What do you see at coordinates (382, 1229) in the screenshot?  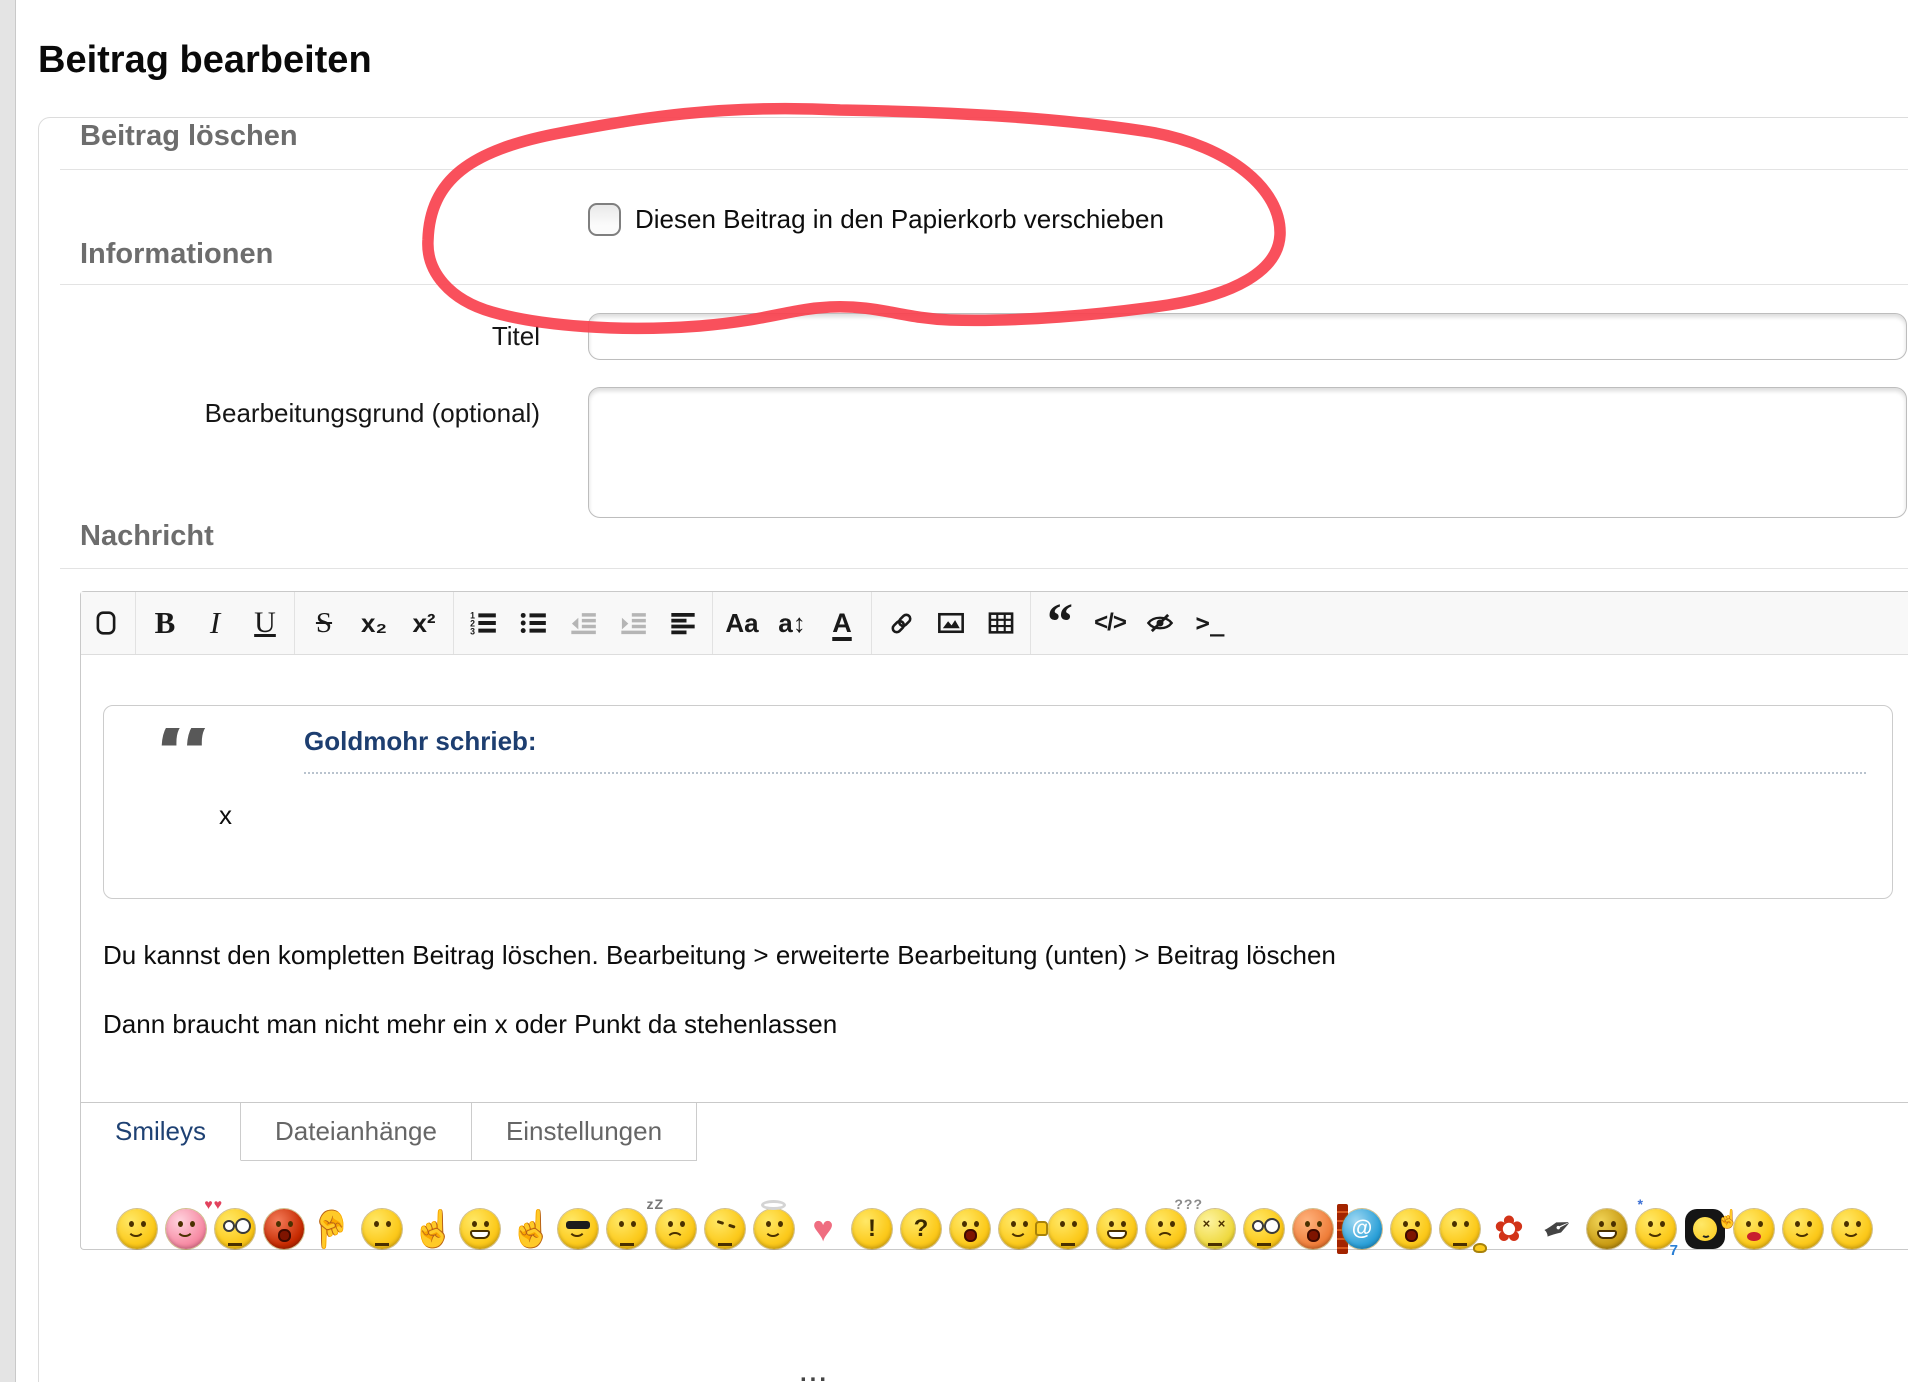 I see `smiley-smirk` at bounding box center [382, 1229].